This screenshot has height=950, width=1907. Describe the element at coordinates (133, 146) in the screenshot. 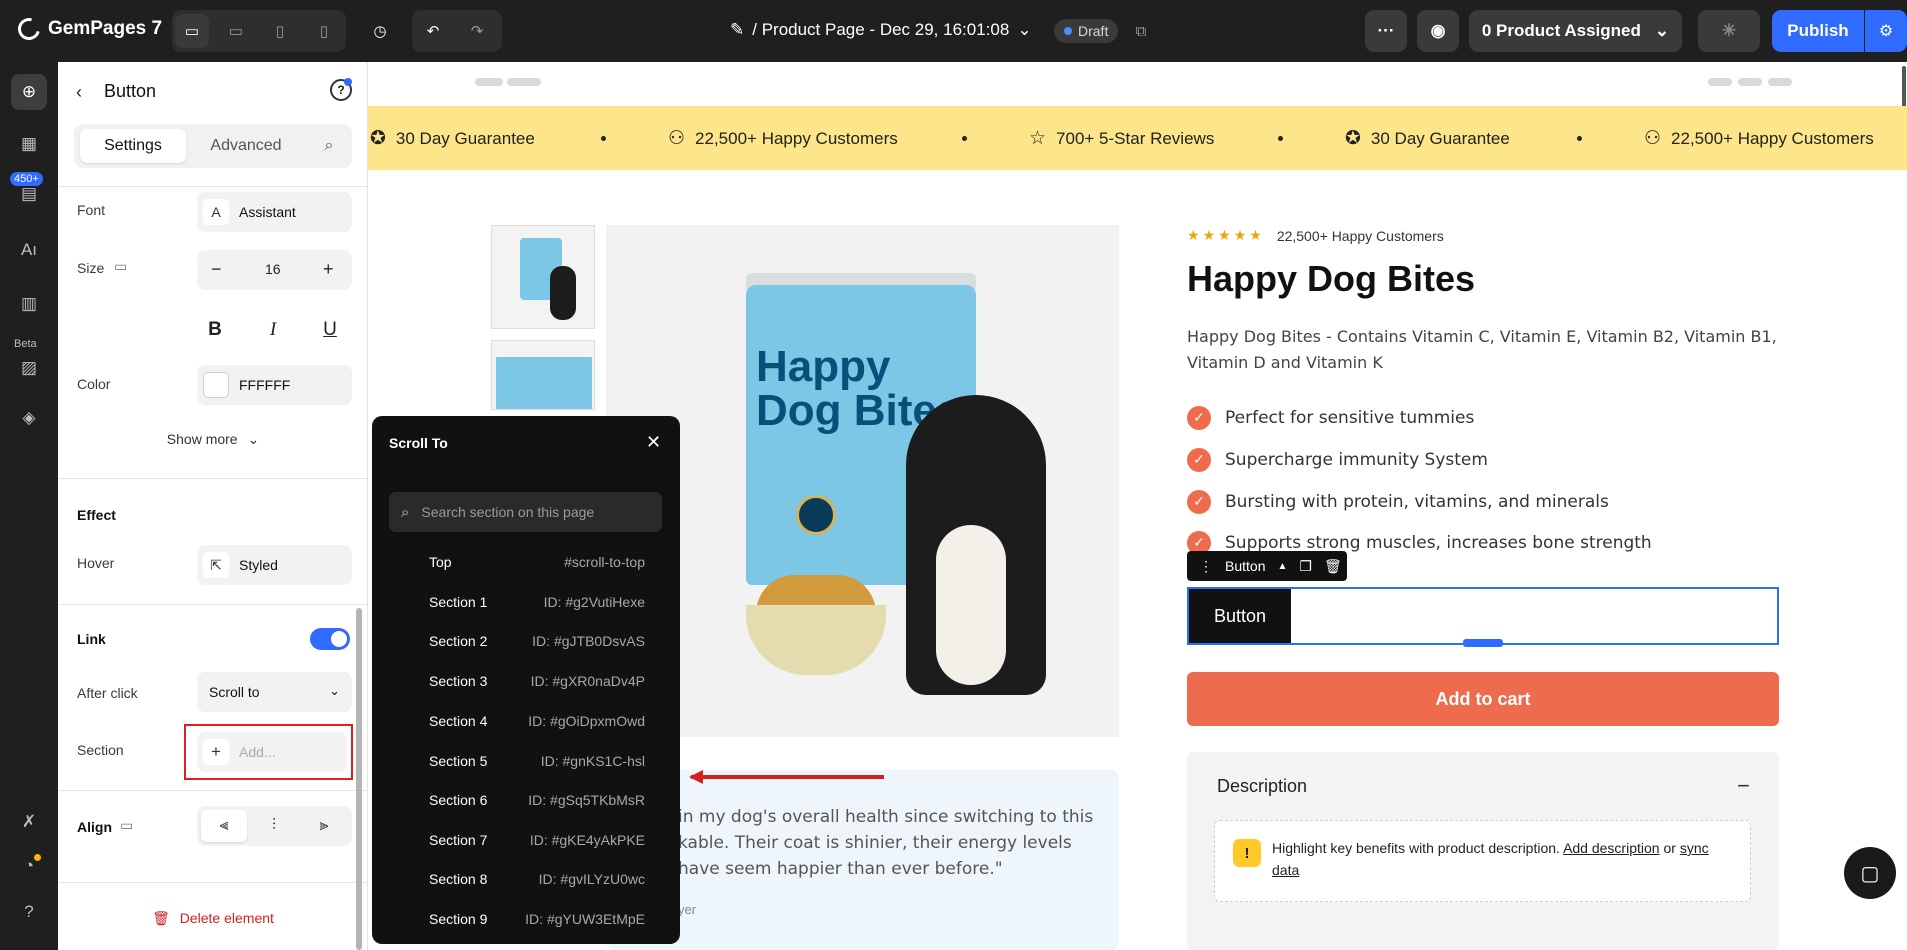

I see `tab-settings: Settings` at that location.